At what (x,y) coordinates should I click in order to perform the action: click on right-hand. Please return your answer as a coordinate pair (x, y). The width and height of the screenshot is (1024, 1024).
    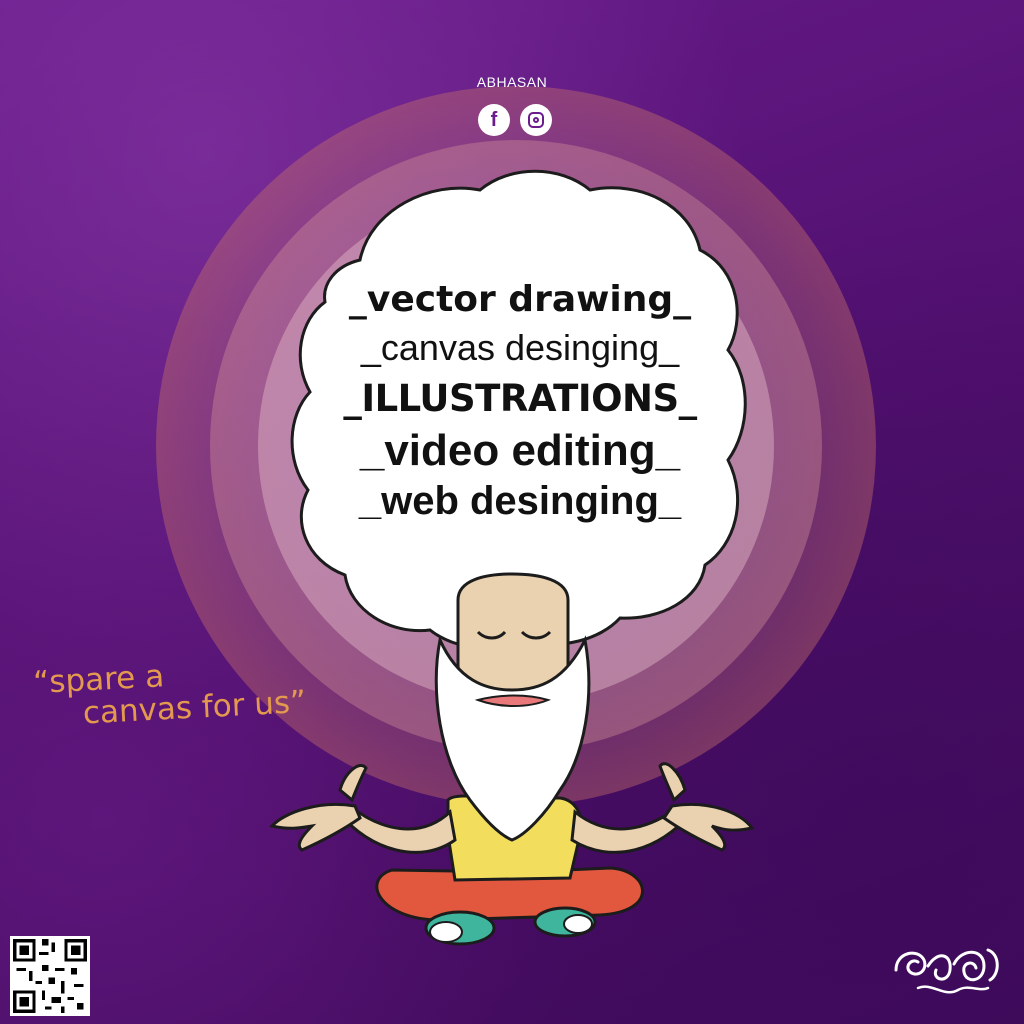
    Looking at the image, I should click on (706, 807).